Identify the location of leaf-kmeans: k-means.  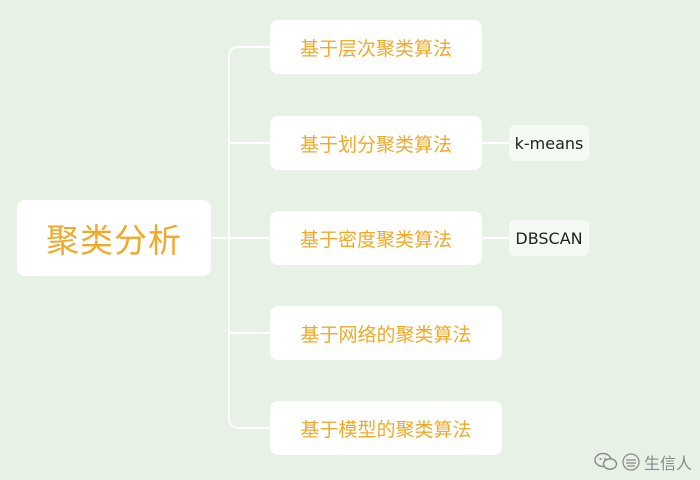
(549, 143).